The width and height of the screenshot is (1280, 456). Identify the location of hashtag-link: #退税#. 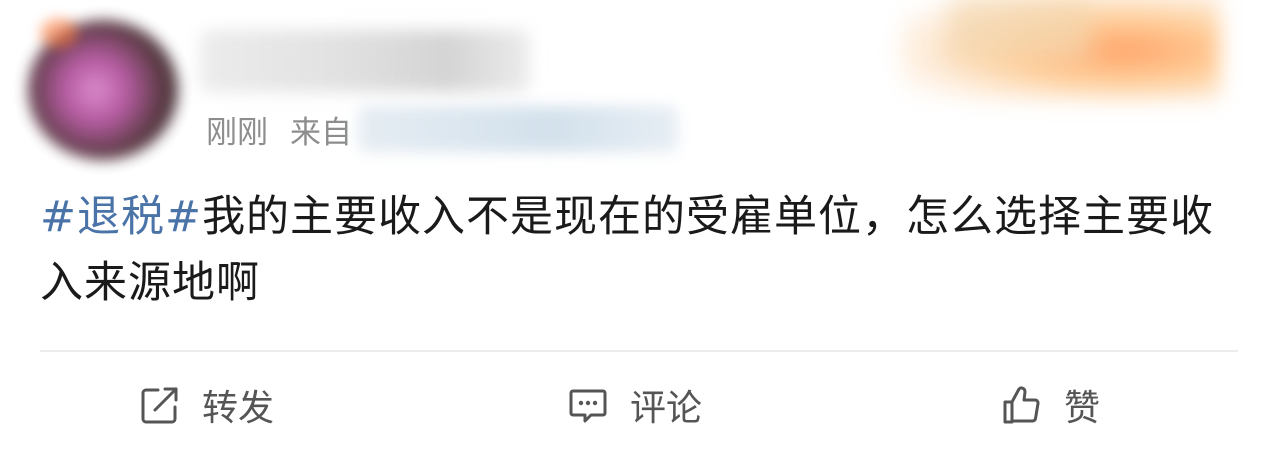
(121, 217).